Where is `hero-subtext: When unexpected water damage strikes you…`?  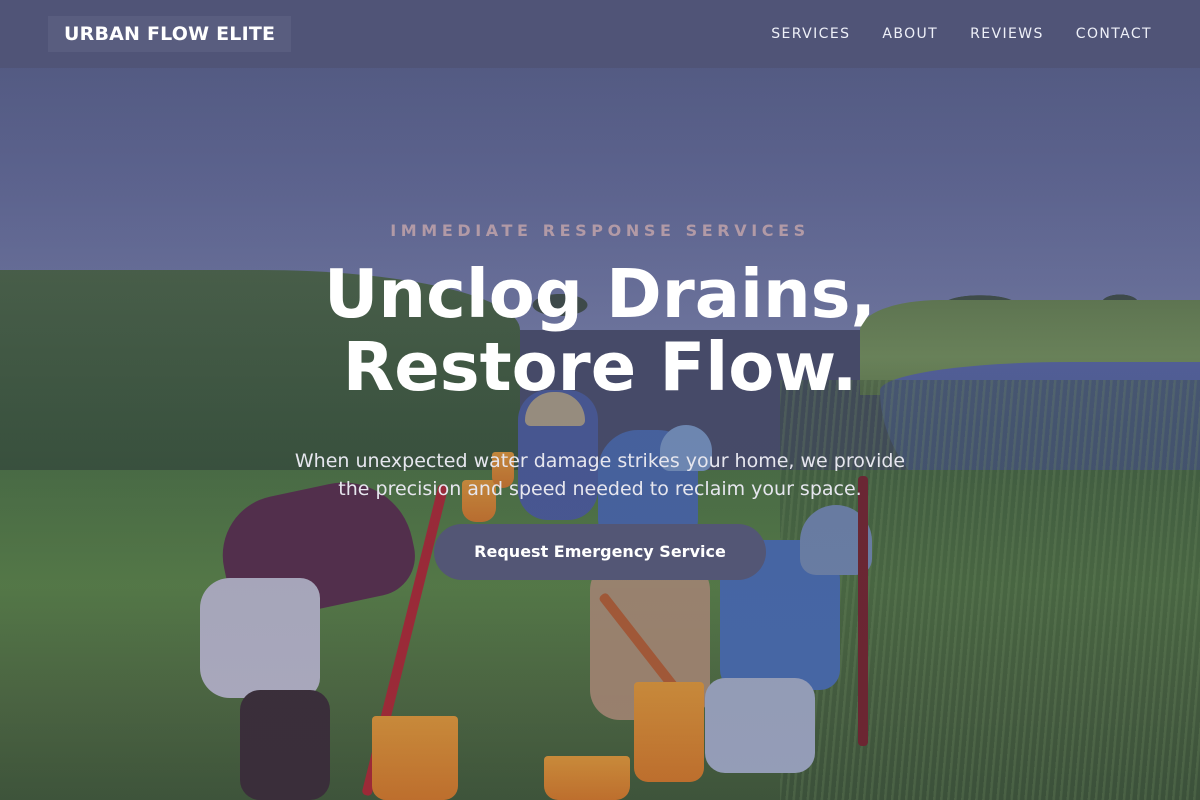 hero-subtext: When unexpected water damage strikes you… is located at coordinates (600, 475).